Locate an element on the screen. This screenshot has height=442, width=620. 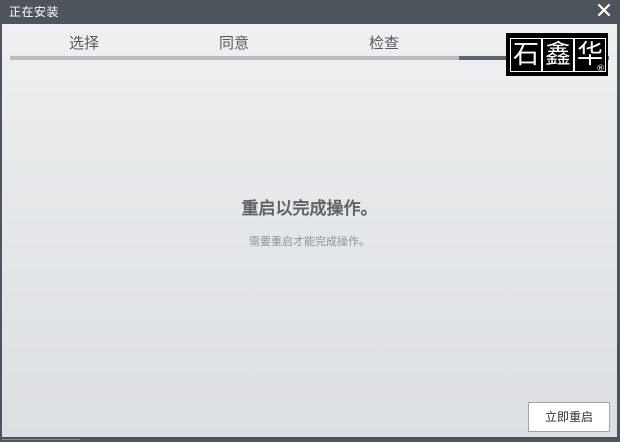
title-bar: 正在安装 is located at coordinates (310, 12).